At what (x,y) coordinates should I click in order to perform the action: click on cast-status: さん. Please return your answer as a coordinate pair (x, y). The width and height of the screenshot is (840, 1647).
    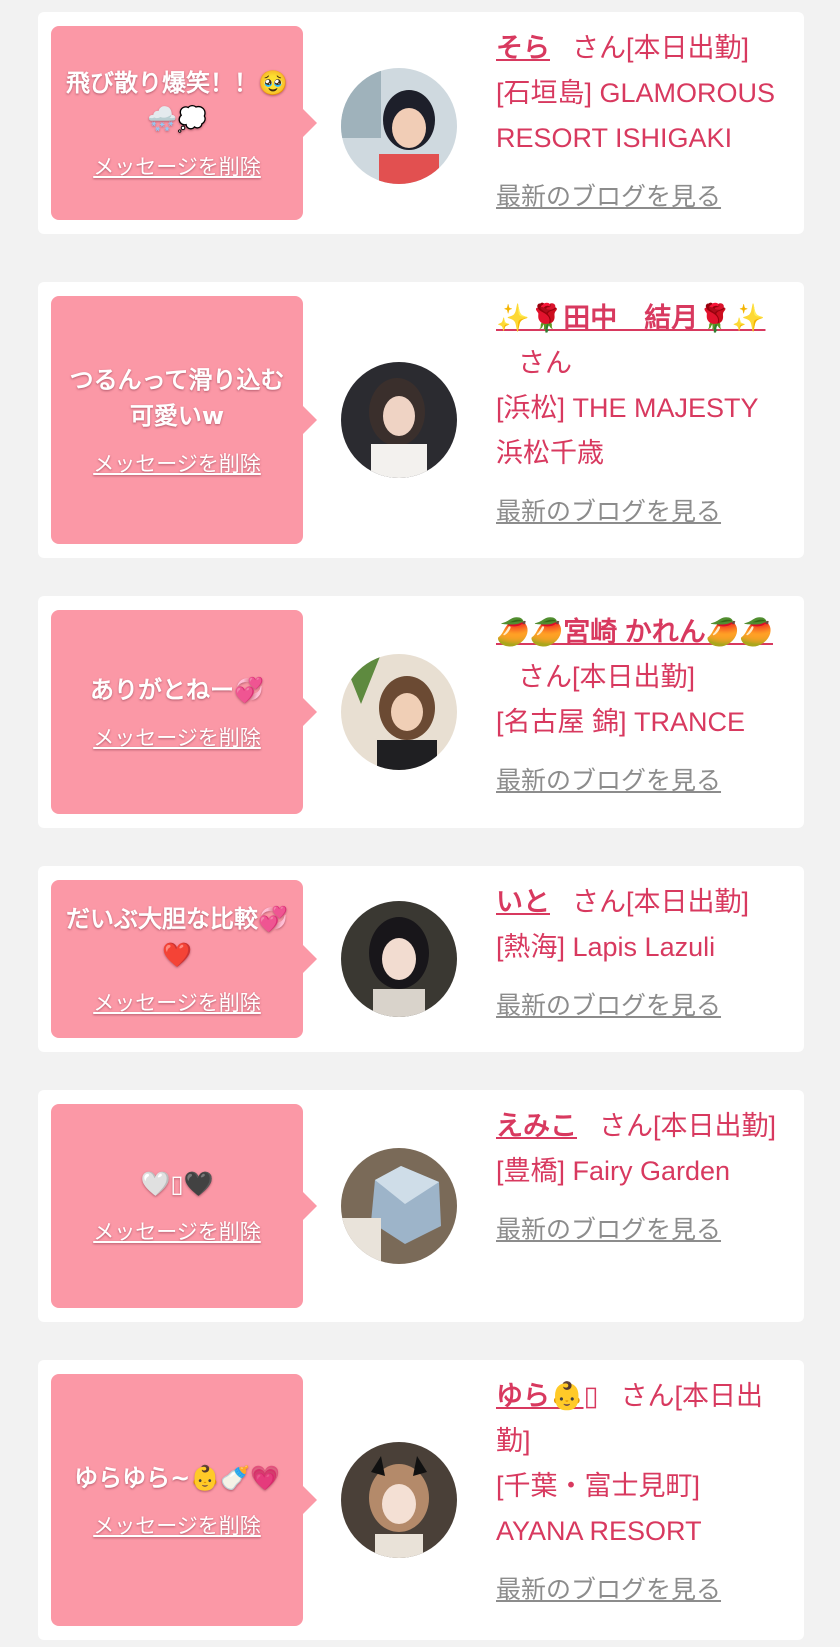
    Looking at the image, I should click on (545, 363).